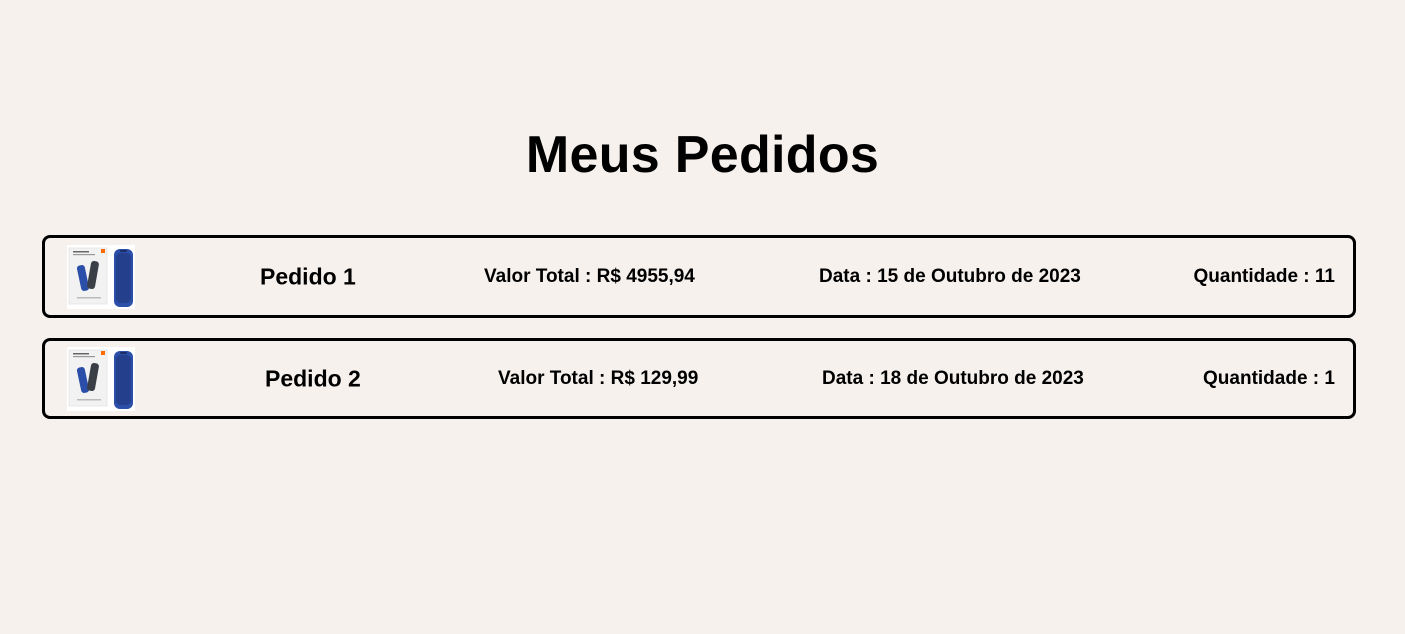 This screenshot has height=634, width=1405. Describe the element at coordinates (308, 276) in the screenshot. I see `order-name: Pedido 1` at that location.